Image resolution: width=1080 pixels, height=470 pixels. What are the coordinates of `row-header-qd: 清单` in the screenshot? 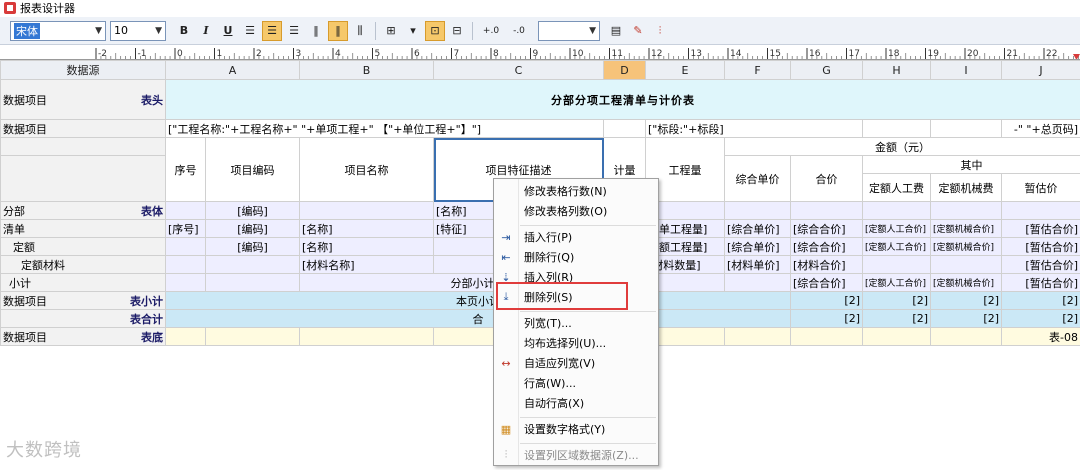 It's located at (83, 228).